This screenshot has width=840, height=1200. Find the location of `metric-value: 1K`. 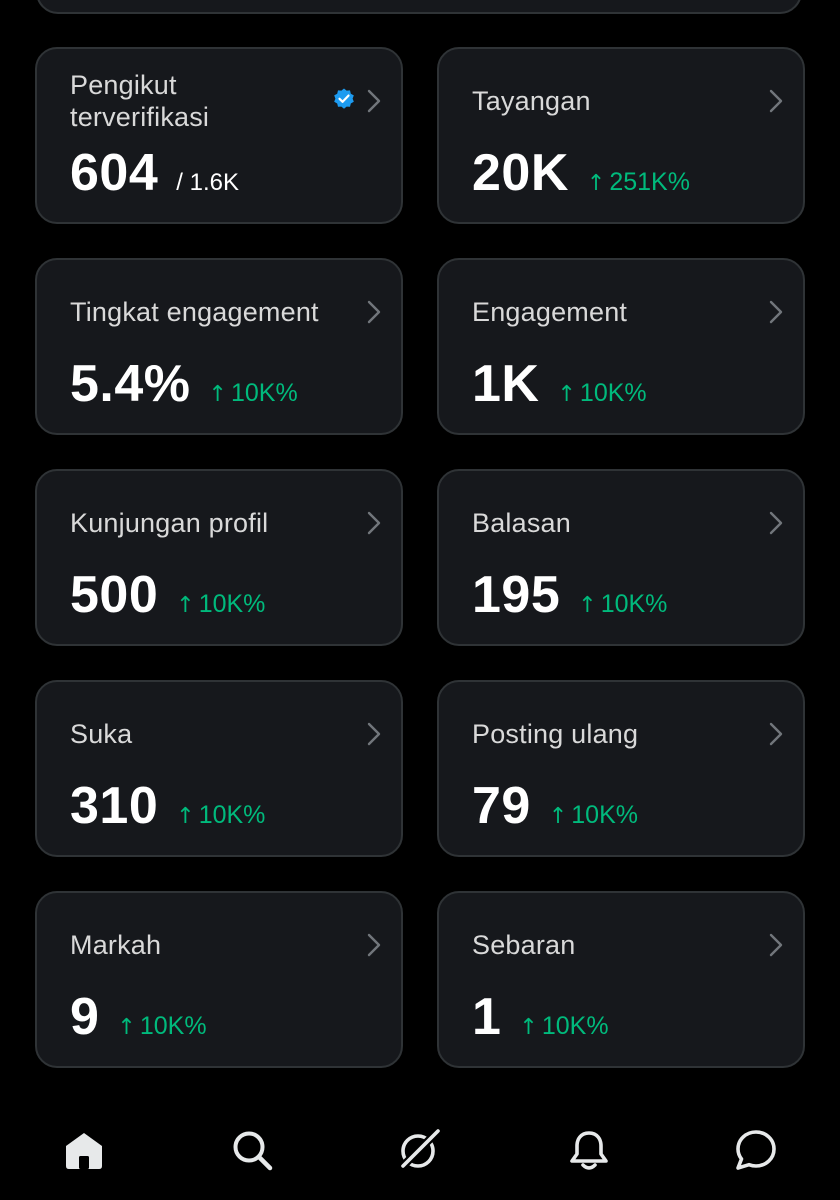

metric-value: 1K is located at coordinates (506, 384).